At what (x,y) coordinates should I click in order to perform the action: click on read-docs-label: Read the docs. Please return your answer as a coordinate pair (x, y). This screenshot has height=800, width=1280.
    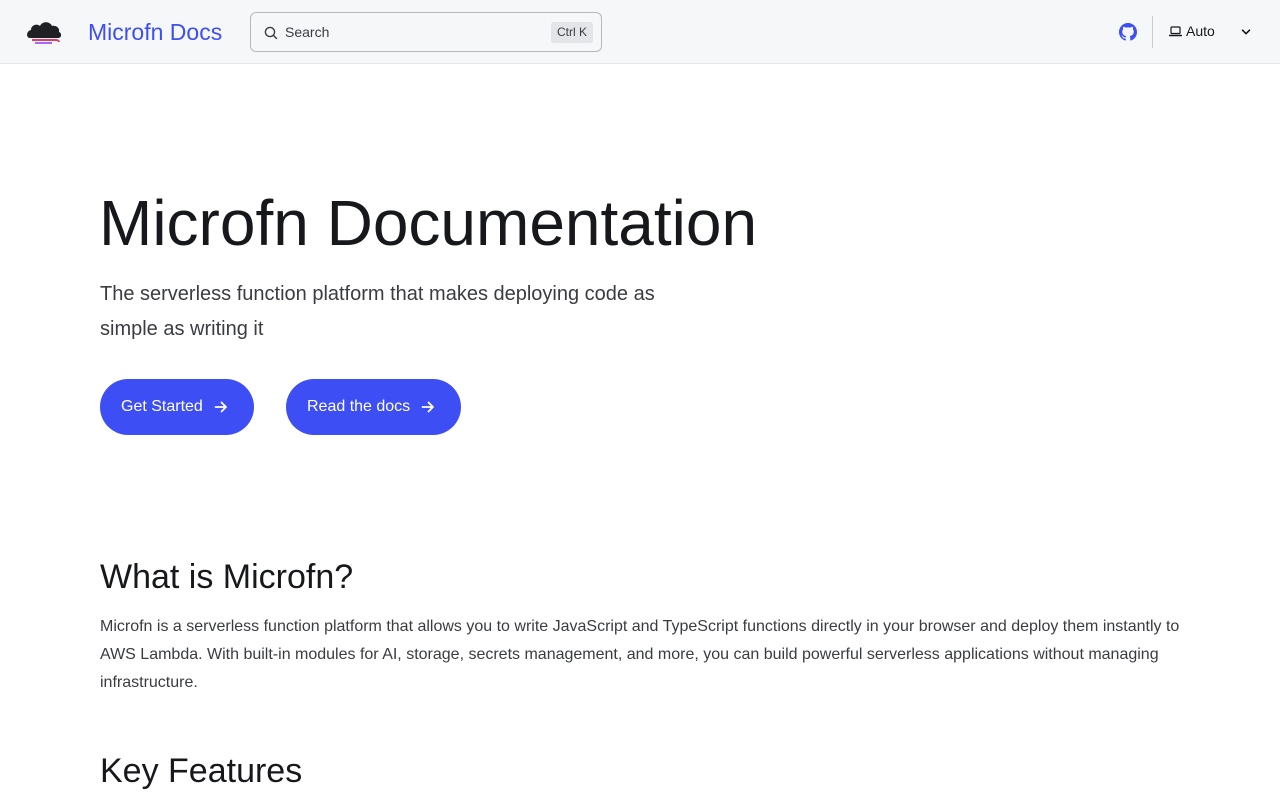
    Looking at the image, I should click on (359, 406).